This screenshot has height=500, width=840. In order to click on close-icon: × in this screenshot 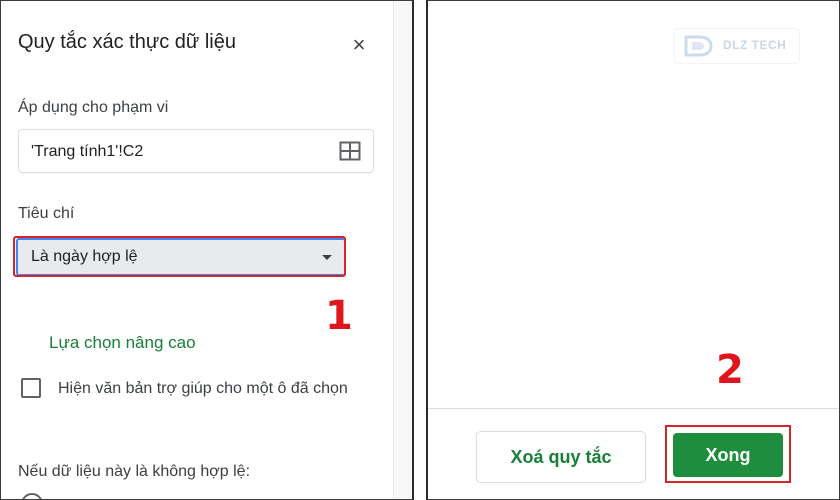, I will do `click(359, 45)`.